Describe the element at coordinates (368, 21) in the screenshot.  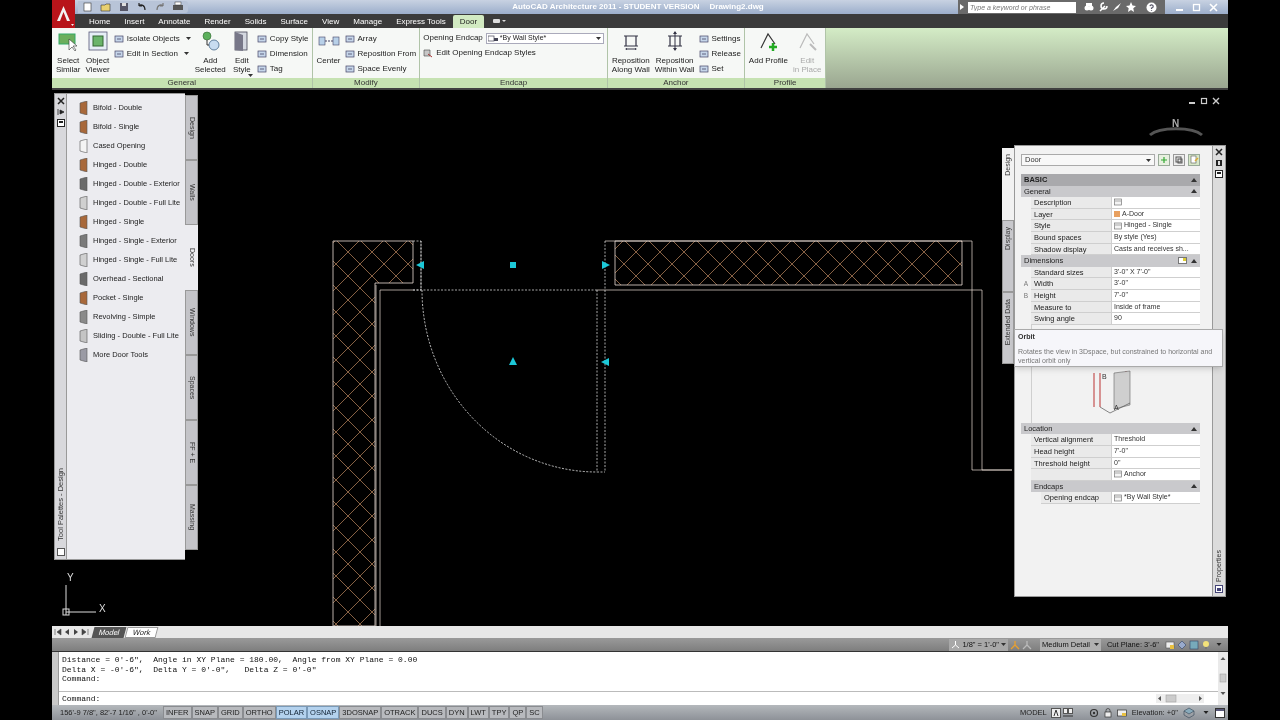
I see `ribbon-tab: Manage` at that location.